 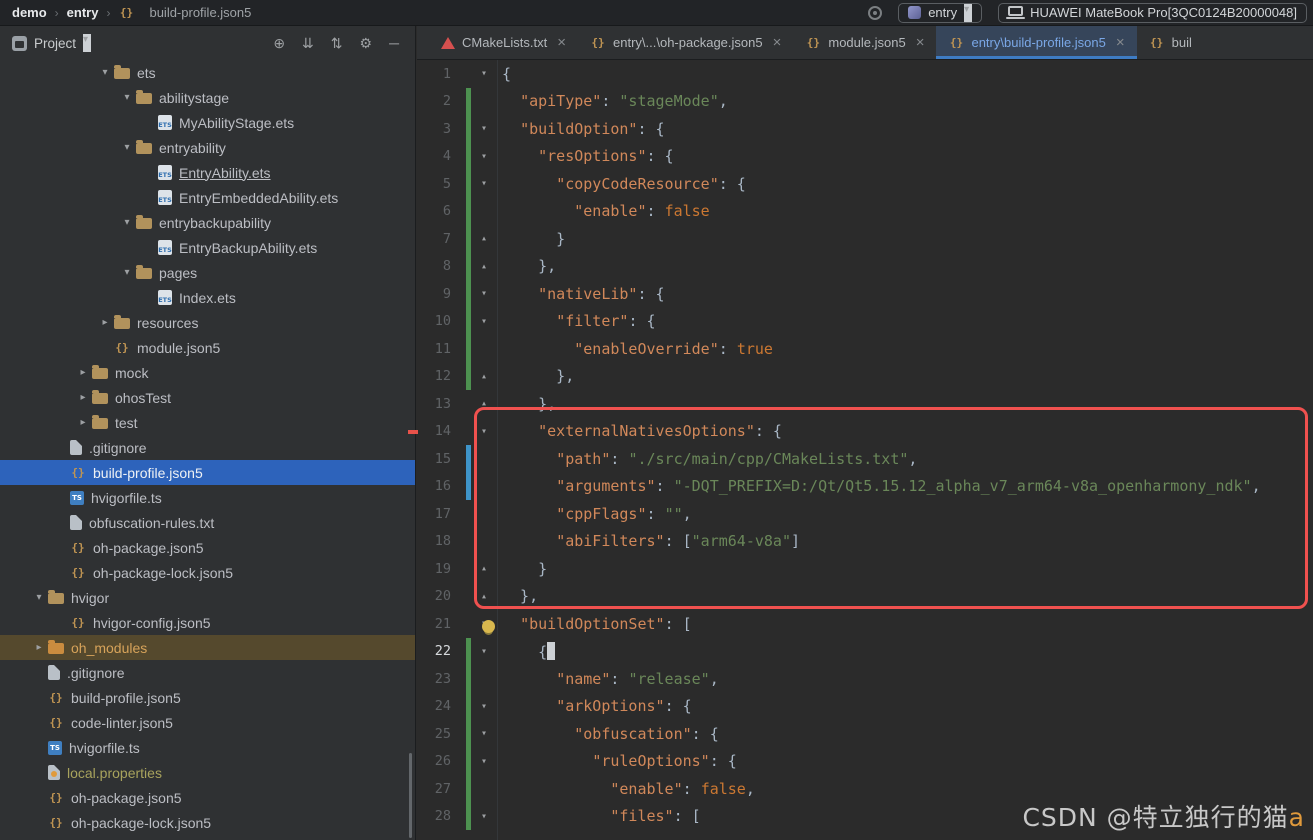 I want to click on tree-folder-pages: ▾ pages, so click(x=207, y=272).